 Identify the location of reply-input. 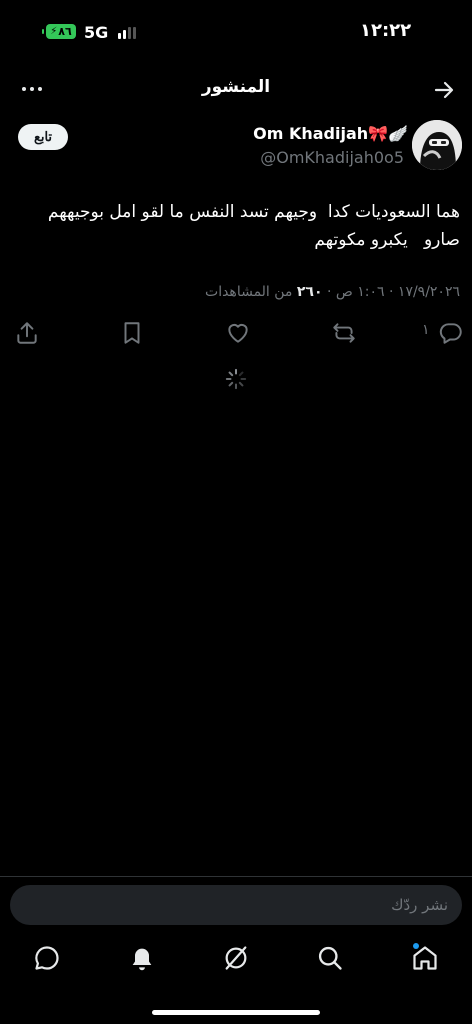
(236, 905).